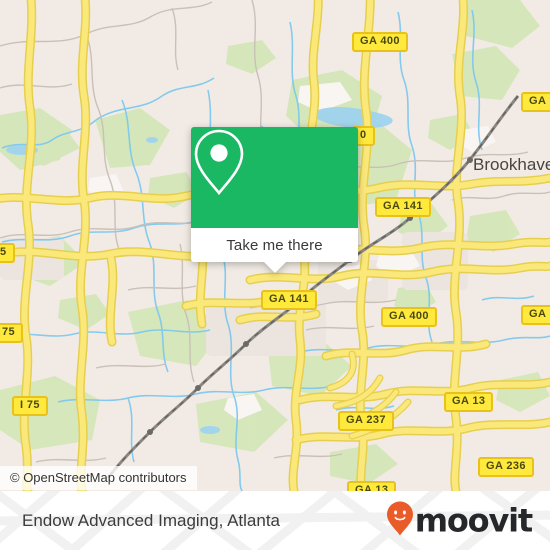 This screenshot has width=550, height=550. What do you see at coordinates (7, 253) in the screenshot?
I see `route-shield: 5` at bounding box center [7, 253].